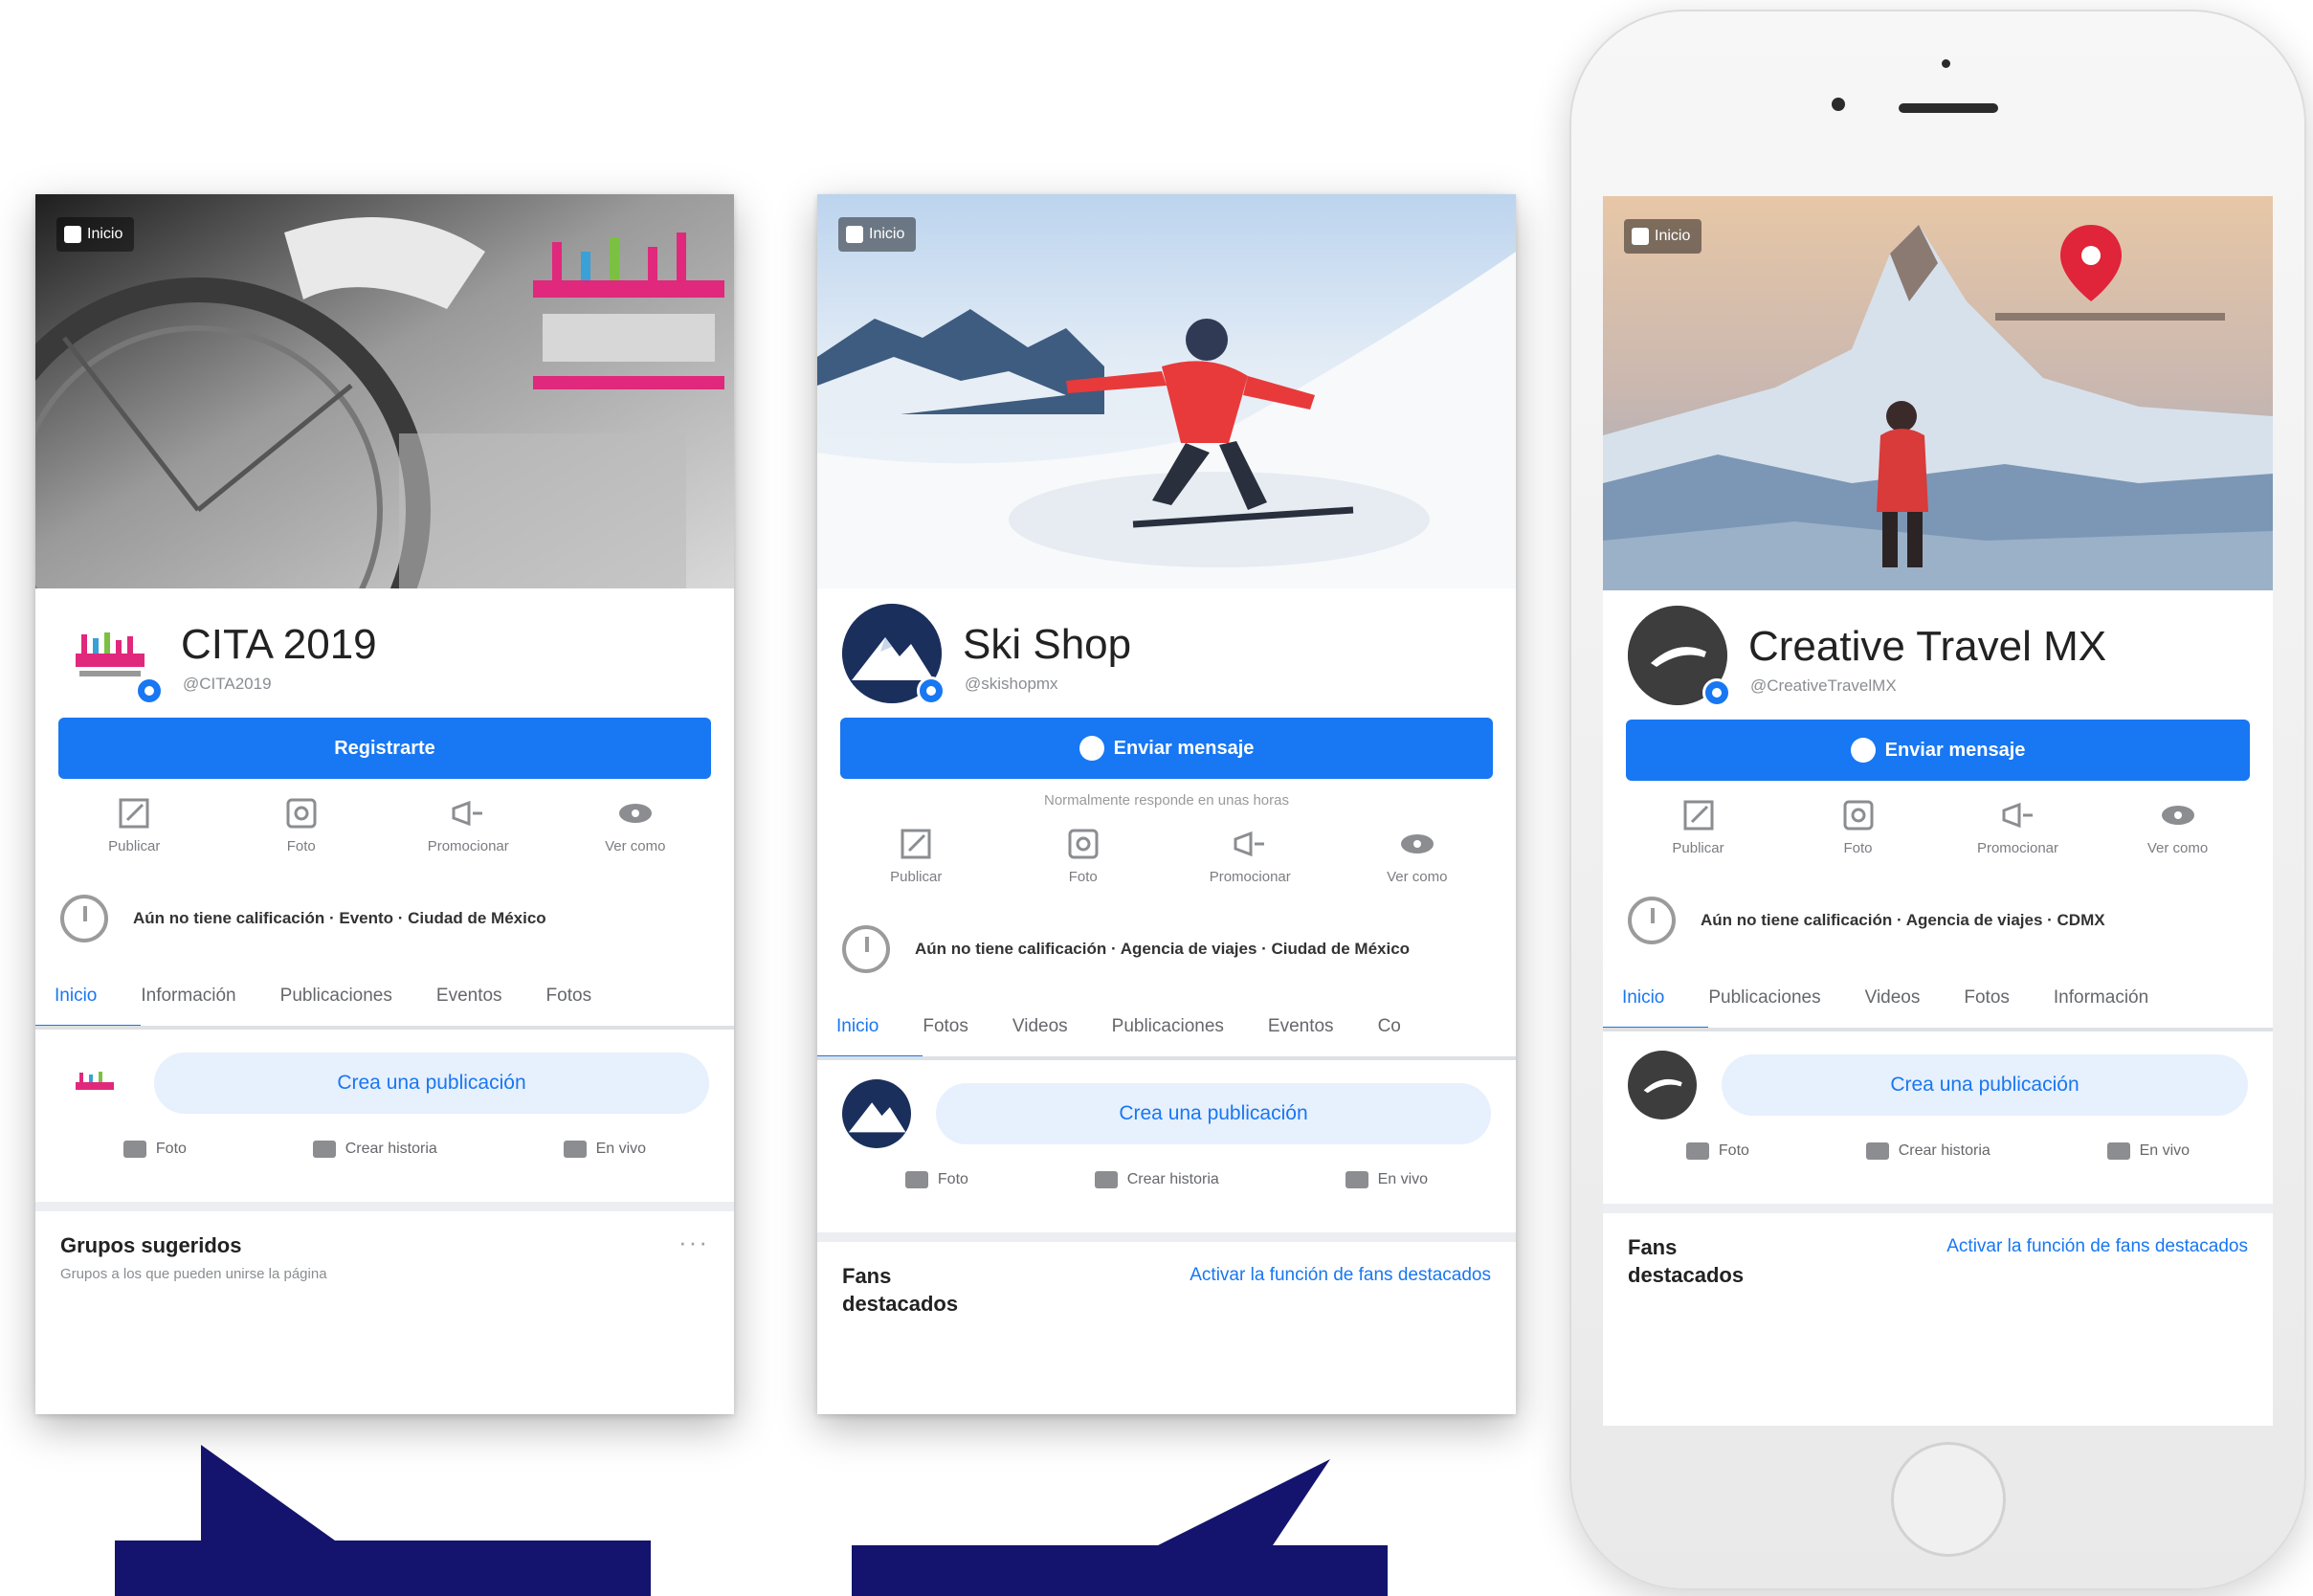  Describe the element at coordinates (384, 749) in the screenshot. I see `register-button: Registrarte` at that location.